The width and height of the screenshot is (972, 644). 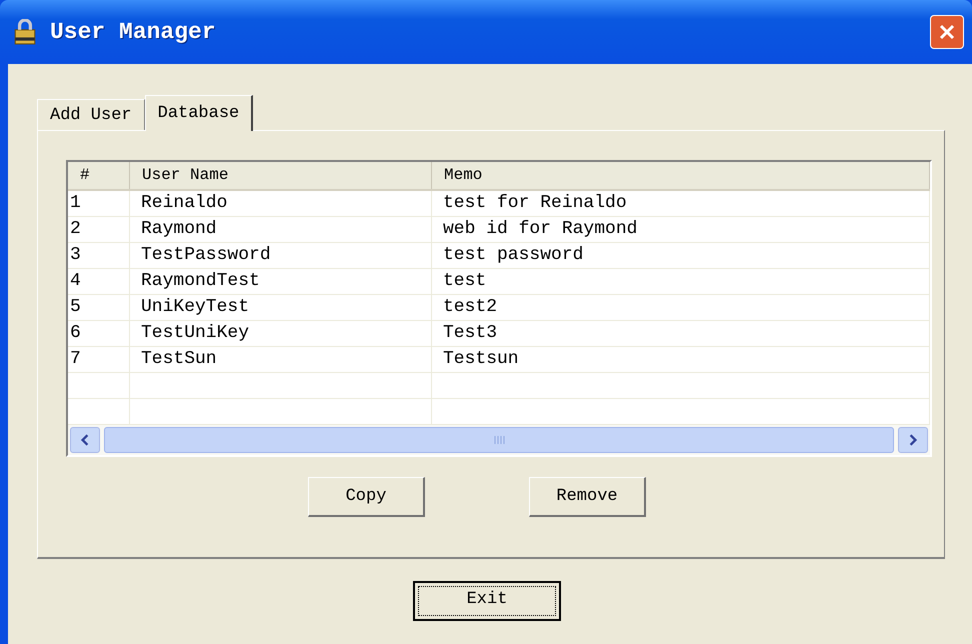 I want to click on table-cell: test2, so click(x=681, y=308).